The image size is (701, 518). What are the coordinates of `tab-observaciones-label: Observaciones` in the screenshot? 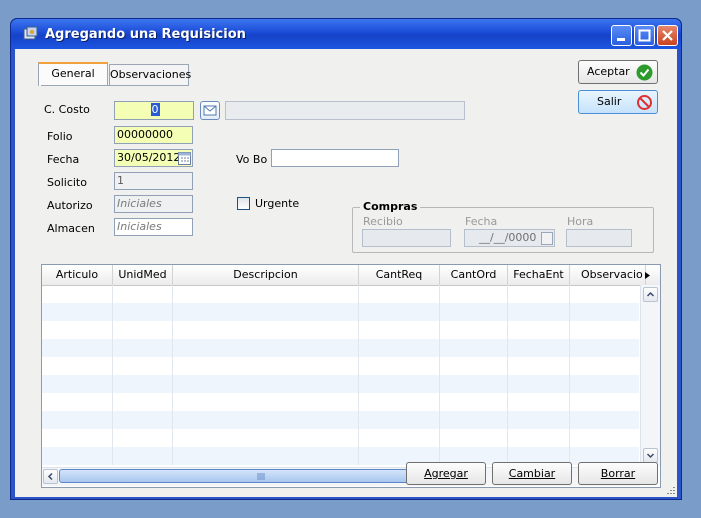 It's located at (151, 74).